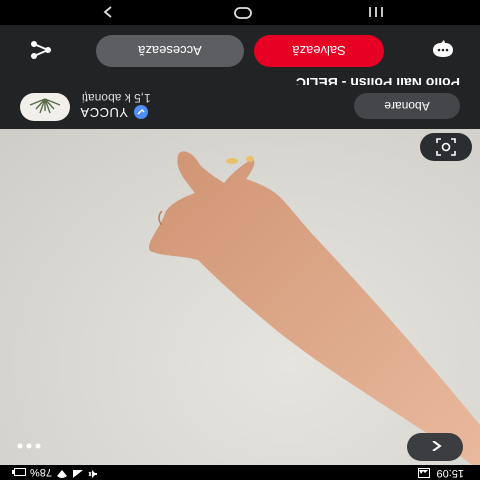 Image resolution: width=480 pixels, height=480 pixels. I want to click on visit-button: Accesează, so click(170, 51).